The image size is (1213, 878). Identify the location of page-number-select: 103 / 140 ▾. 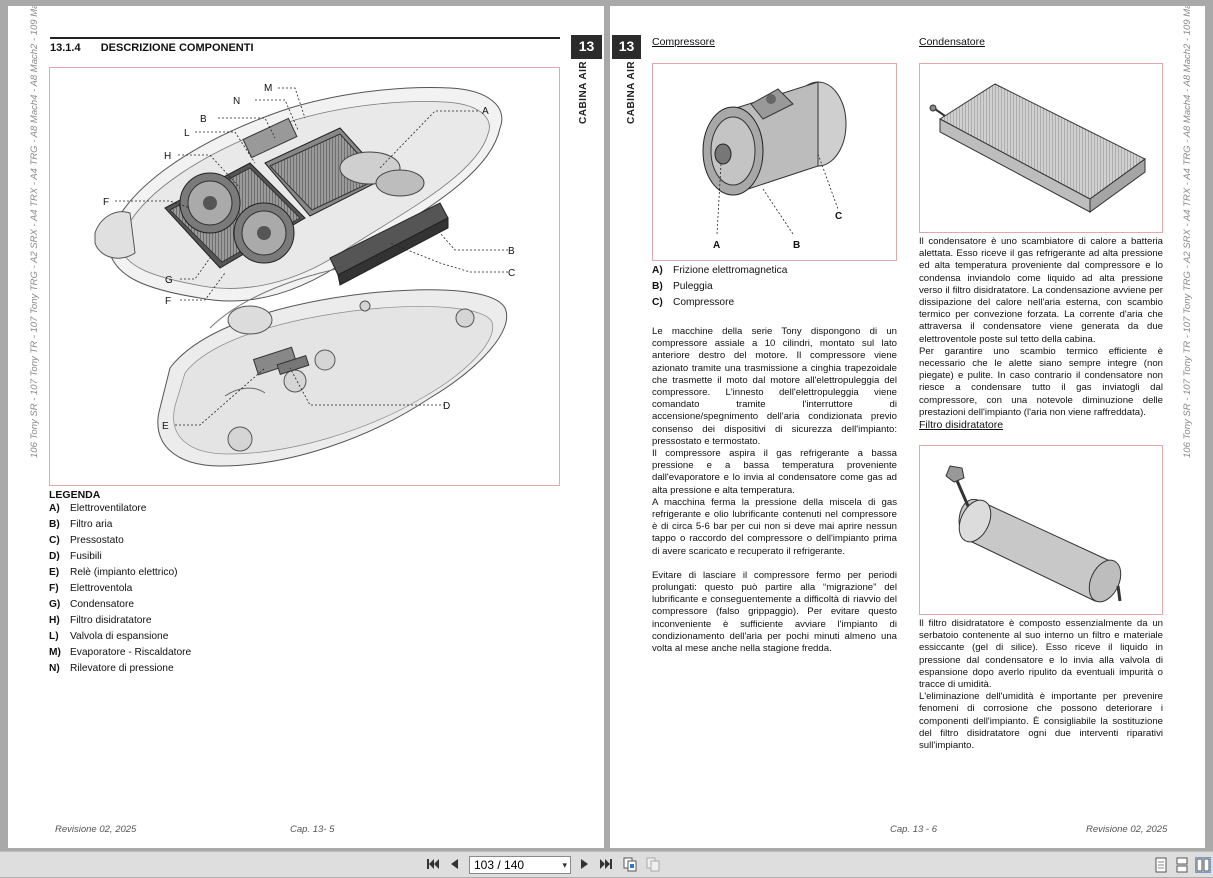
(520, 865).